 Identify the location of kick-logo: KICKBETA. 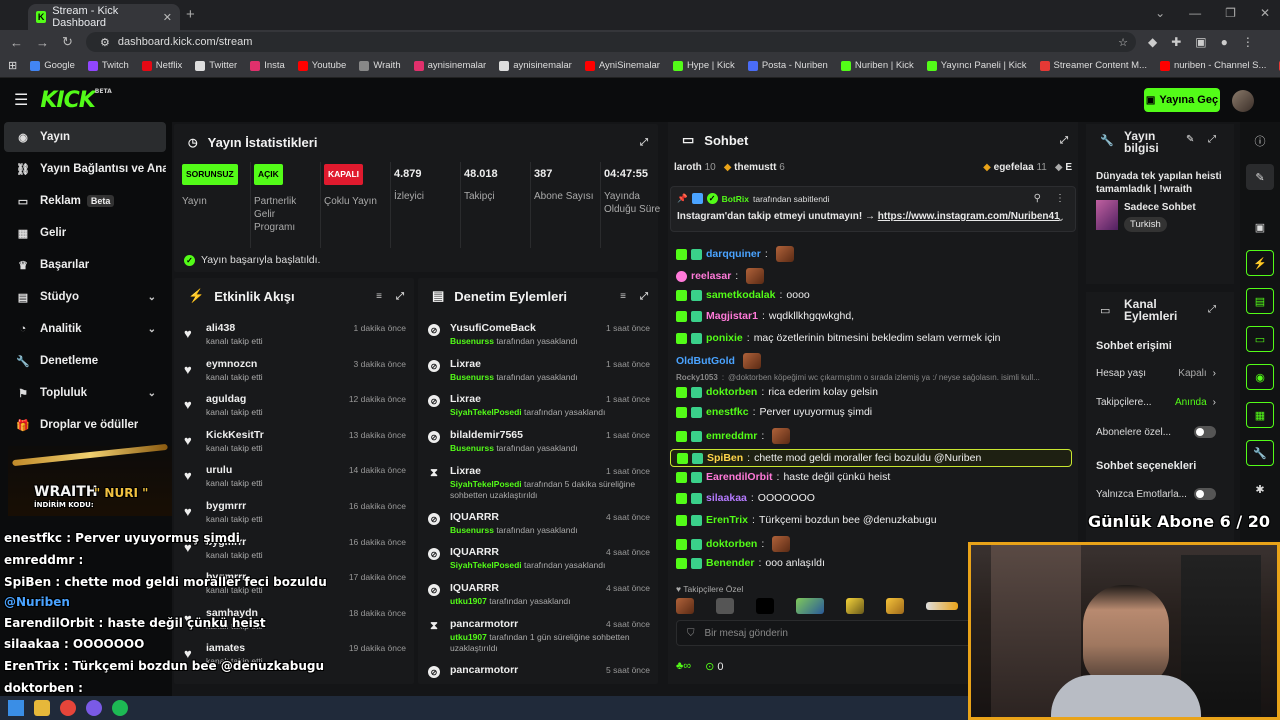
(75, 100).